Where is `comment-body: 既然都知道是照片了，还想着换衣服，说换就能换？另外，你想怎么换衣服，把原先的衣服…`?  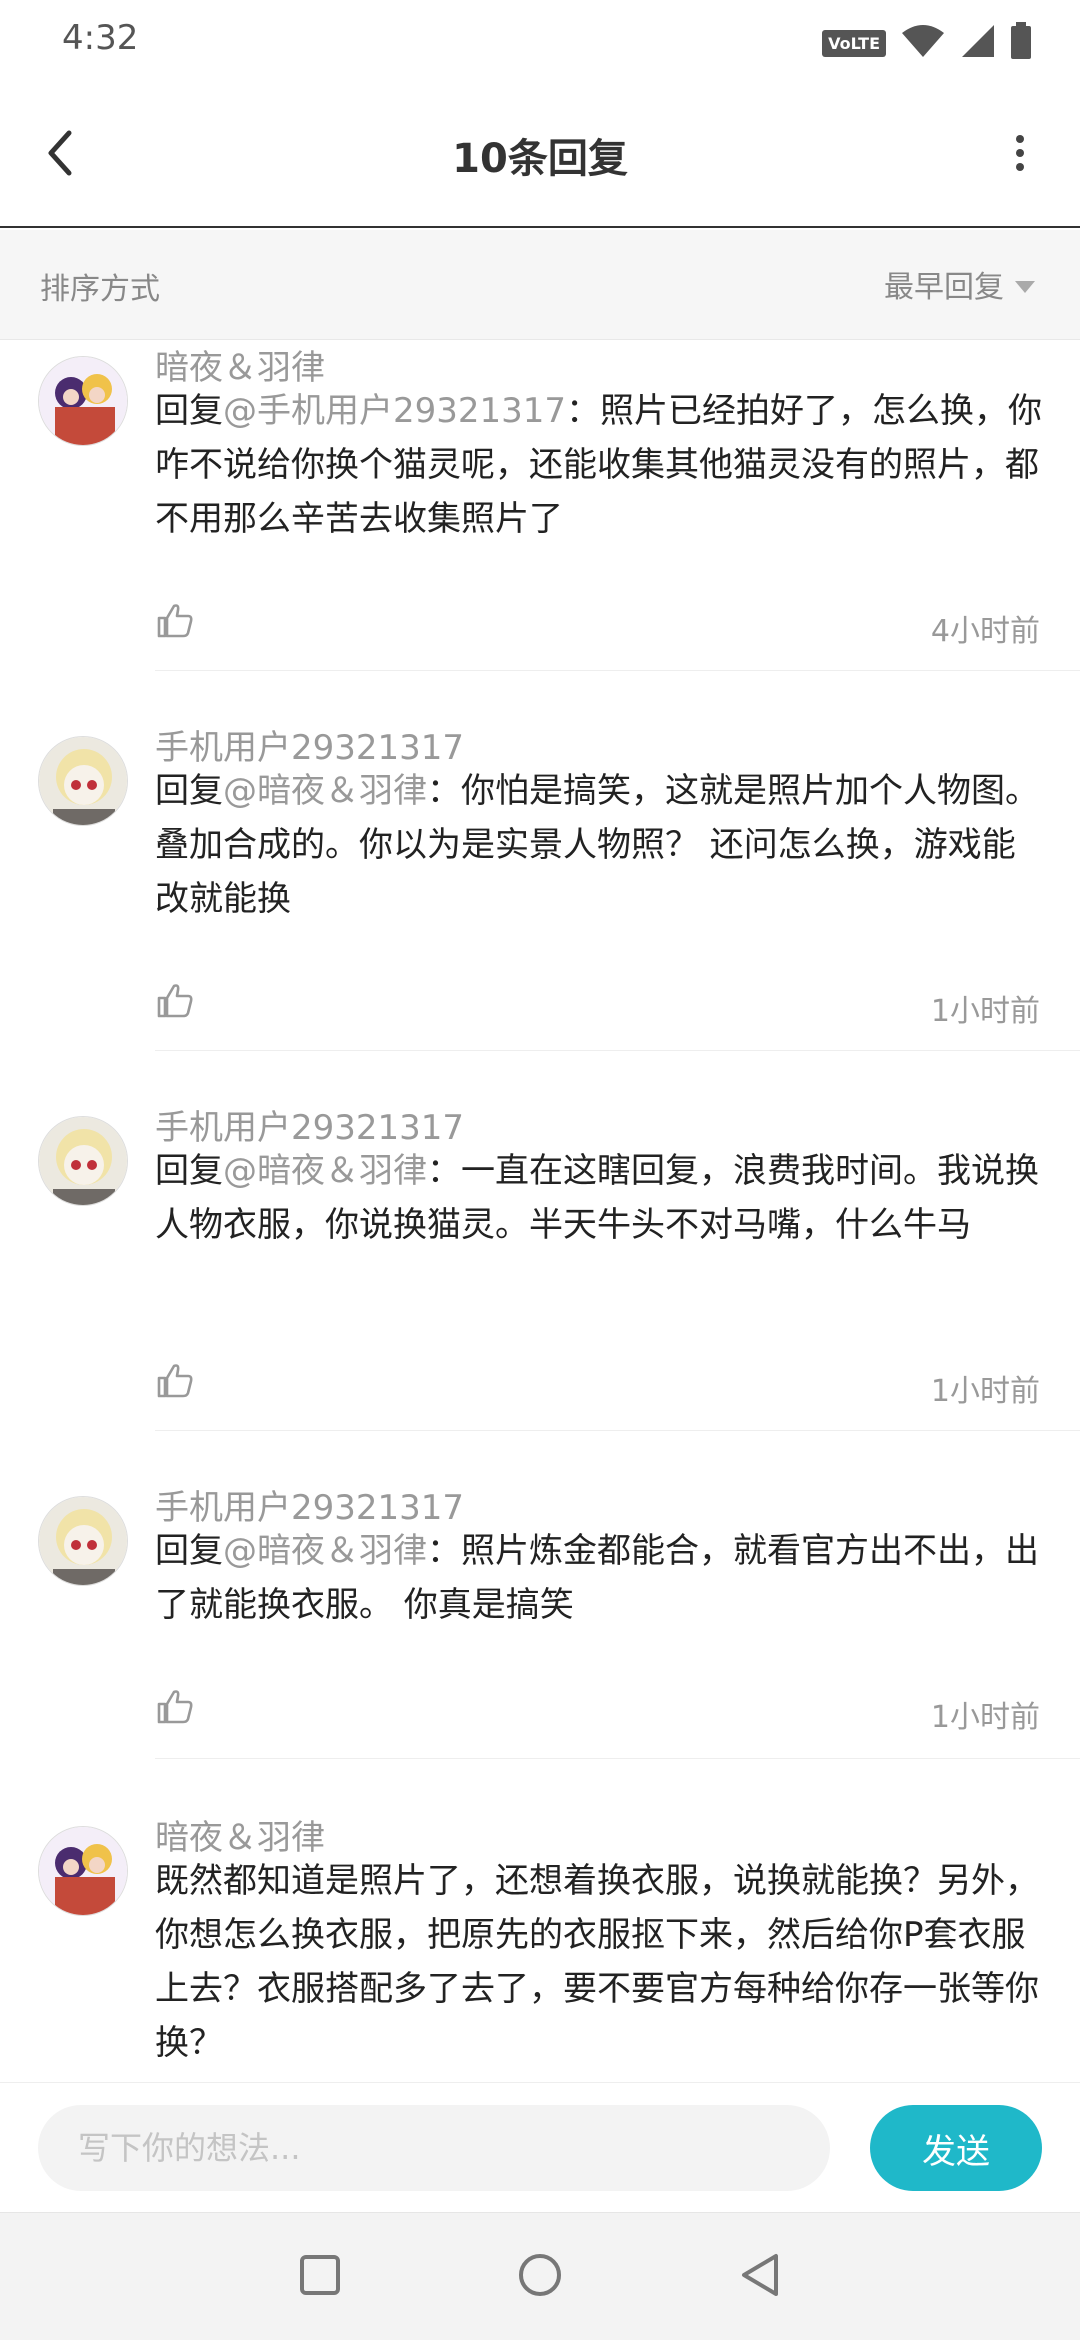
comment-body: 既然都知道是照片了，还想着换衣服，说换就能换？另外，你想怎么换衣服，把原先的衣服… is located at coordinates (597, 1962).